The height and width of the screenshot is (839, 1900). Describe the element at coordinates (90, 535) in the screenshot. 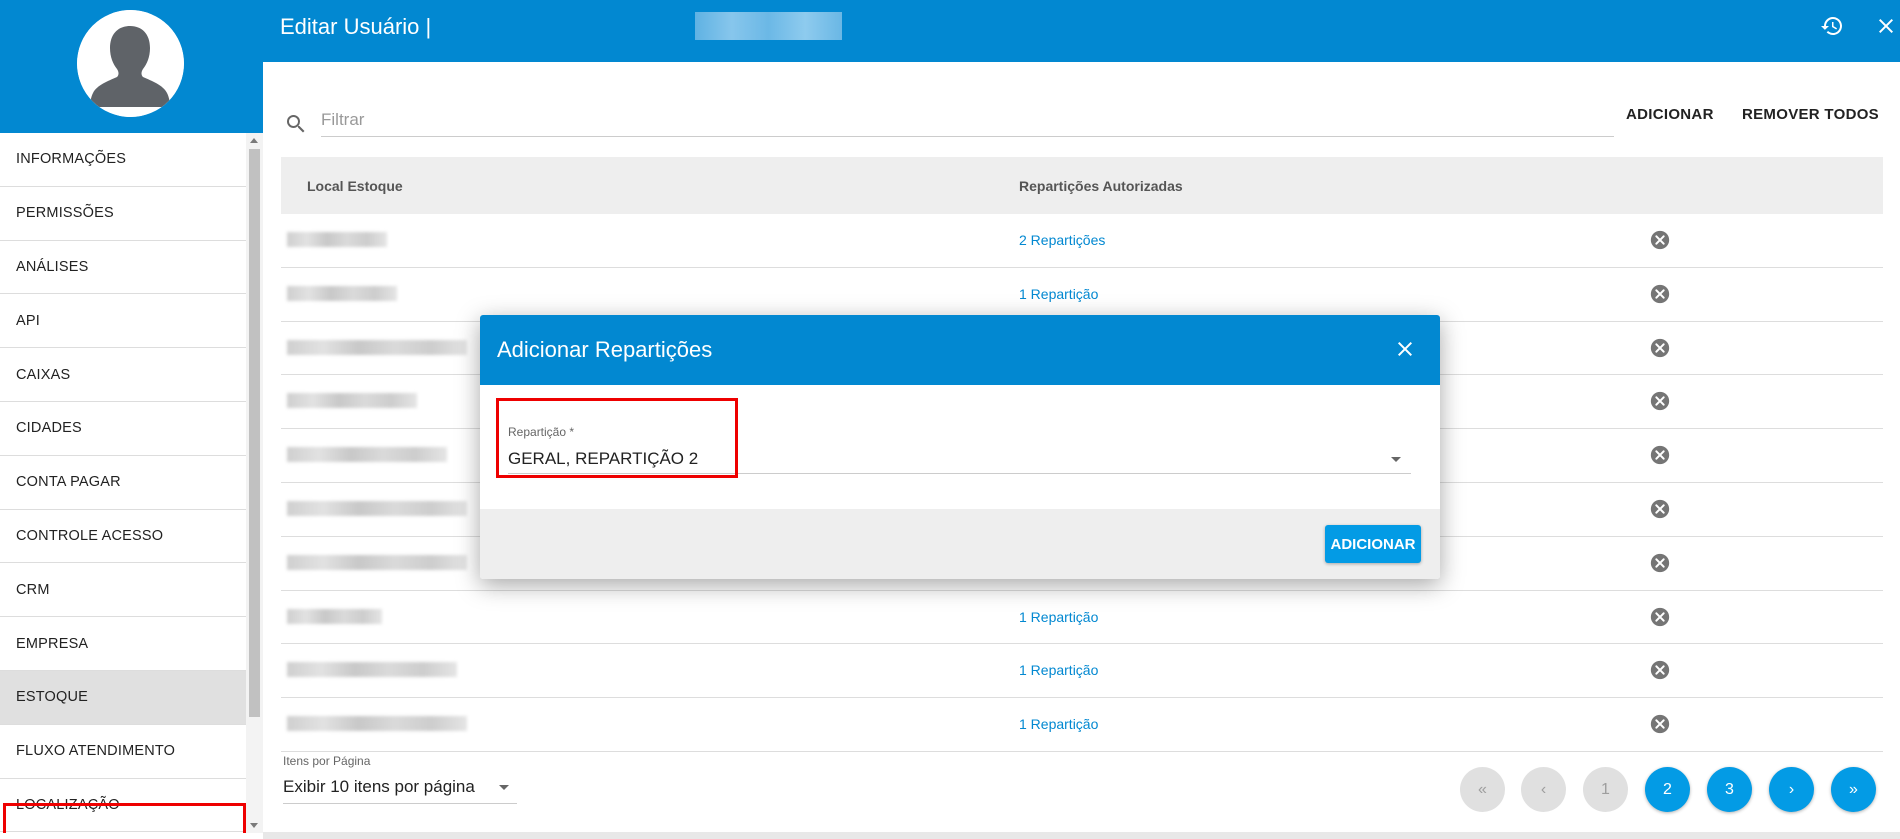

I see `sidebar-item-label: CONTROLE ACESSO` at that location.